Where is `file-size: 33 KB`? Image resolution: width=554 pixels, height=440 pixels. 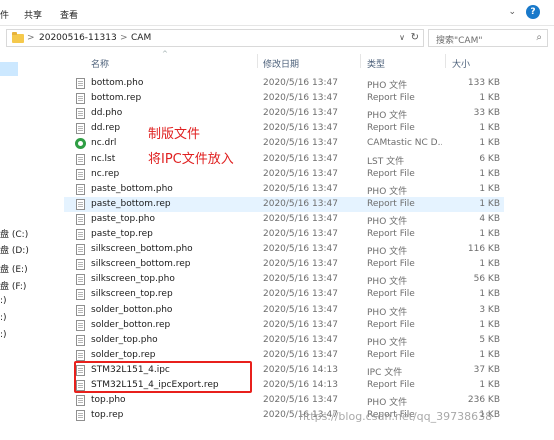
file-size: 33 KB is located at coordinates (486, 113).